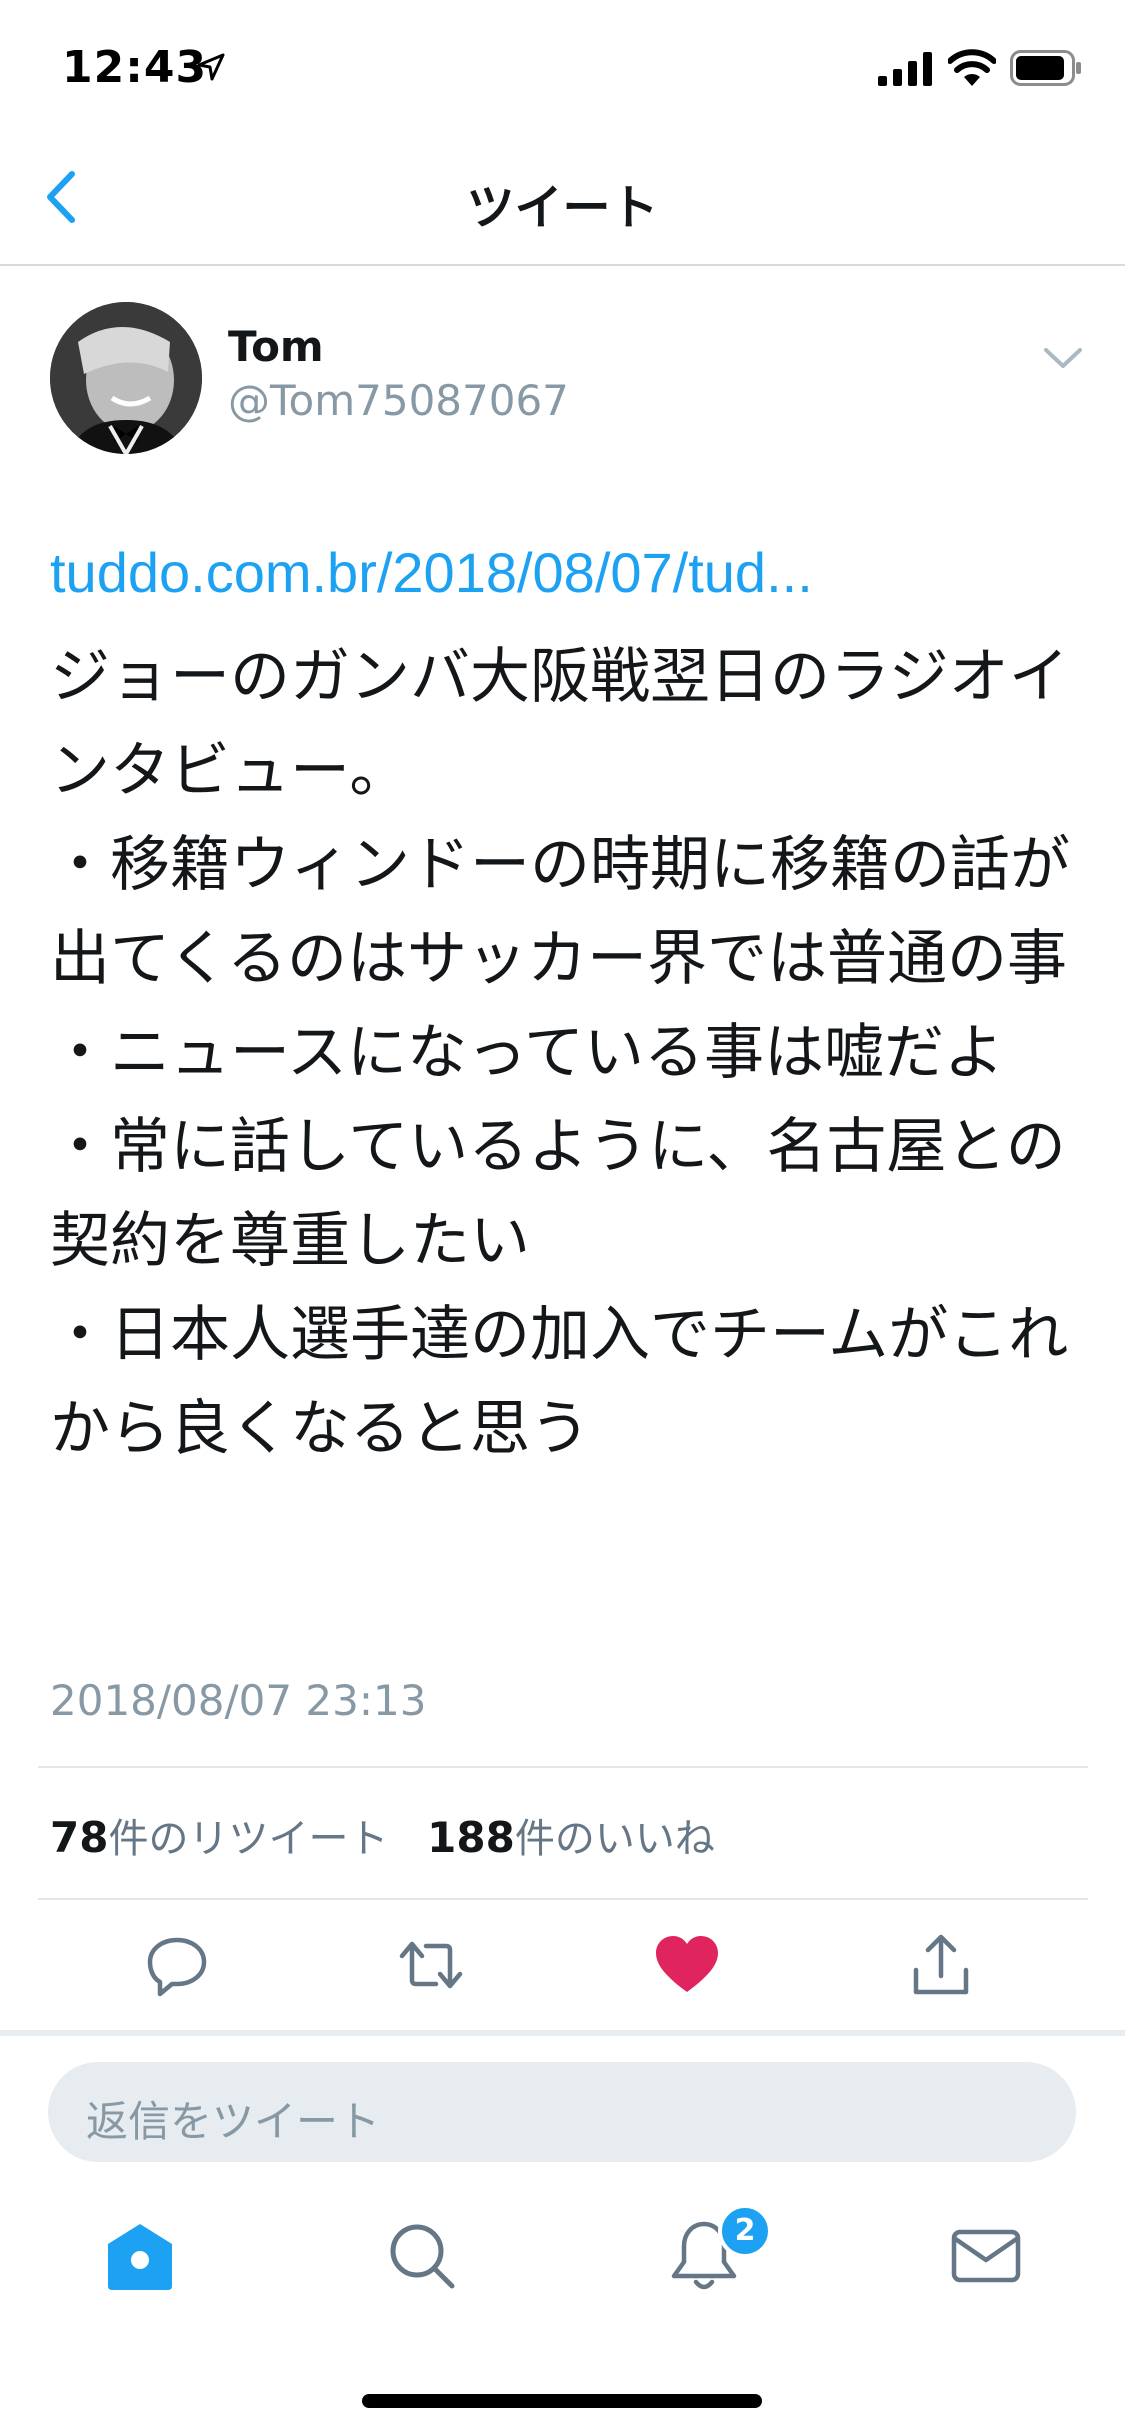 The width and height of the screenshot is (1125, 2436). What do you see at coordinates (276, 346) in the screenshot?
I see `author-display-name: Tom` at bounding box center [276, 346].